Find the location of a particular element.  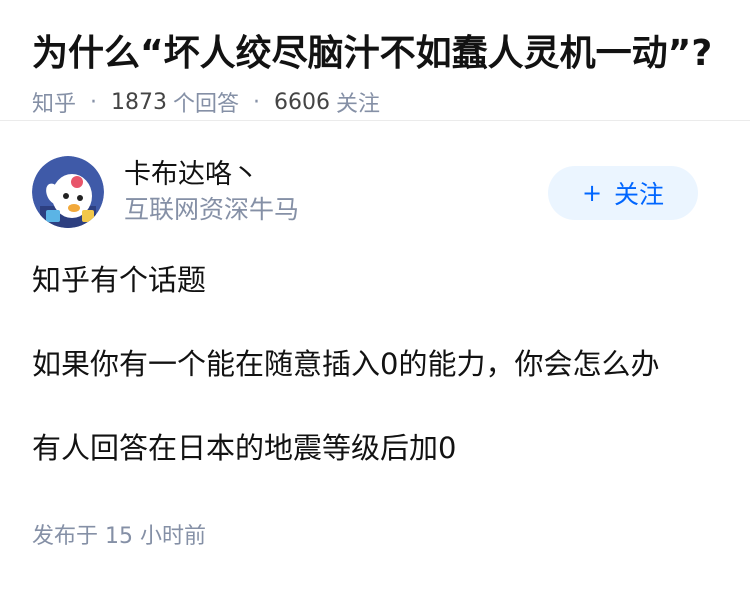

author-headline: 互联网资深牛马 is located at coordinates (212, 209).